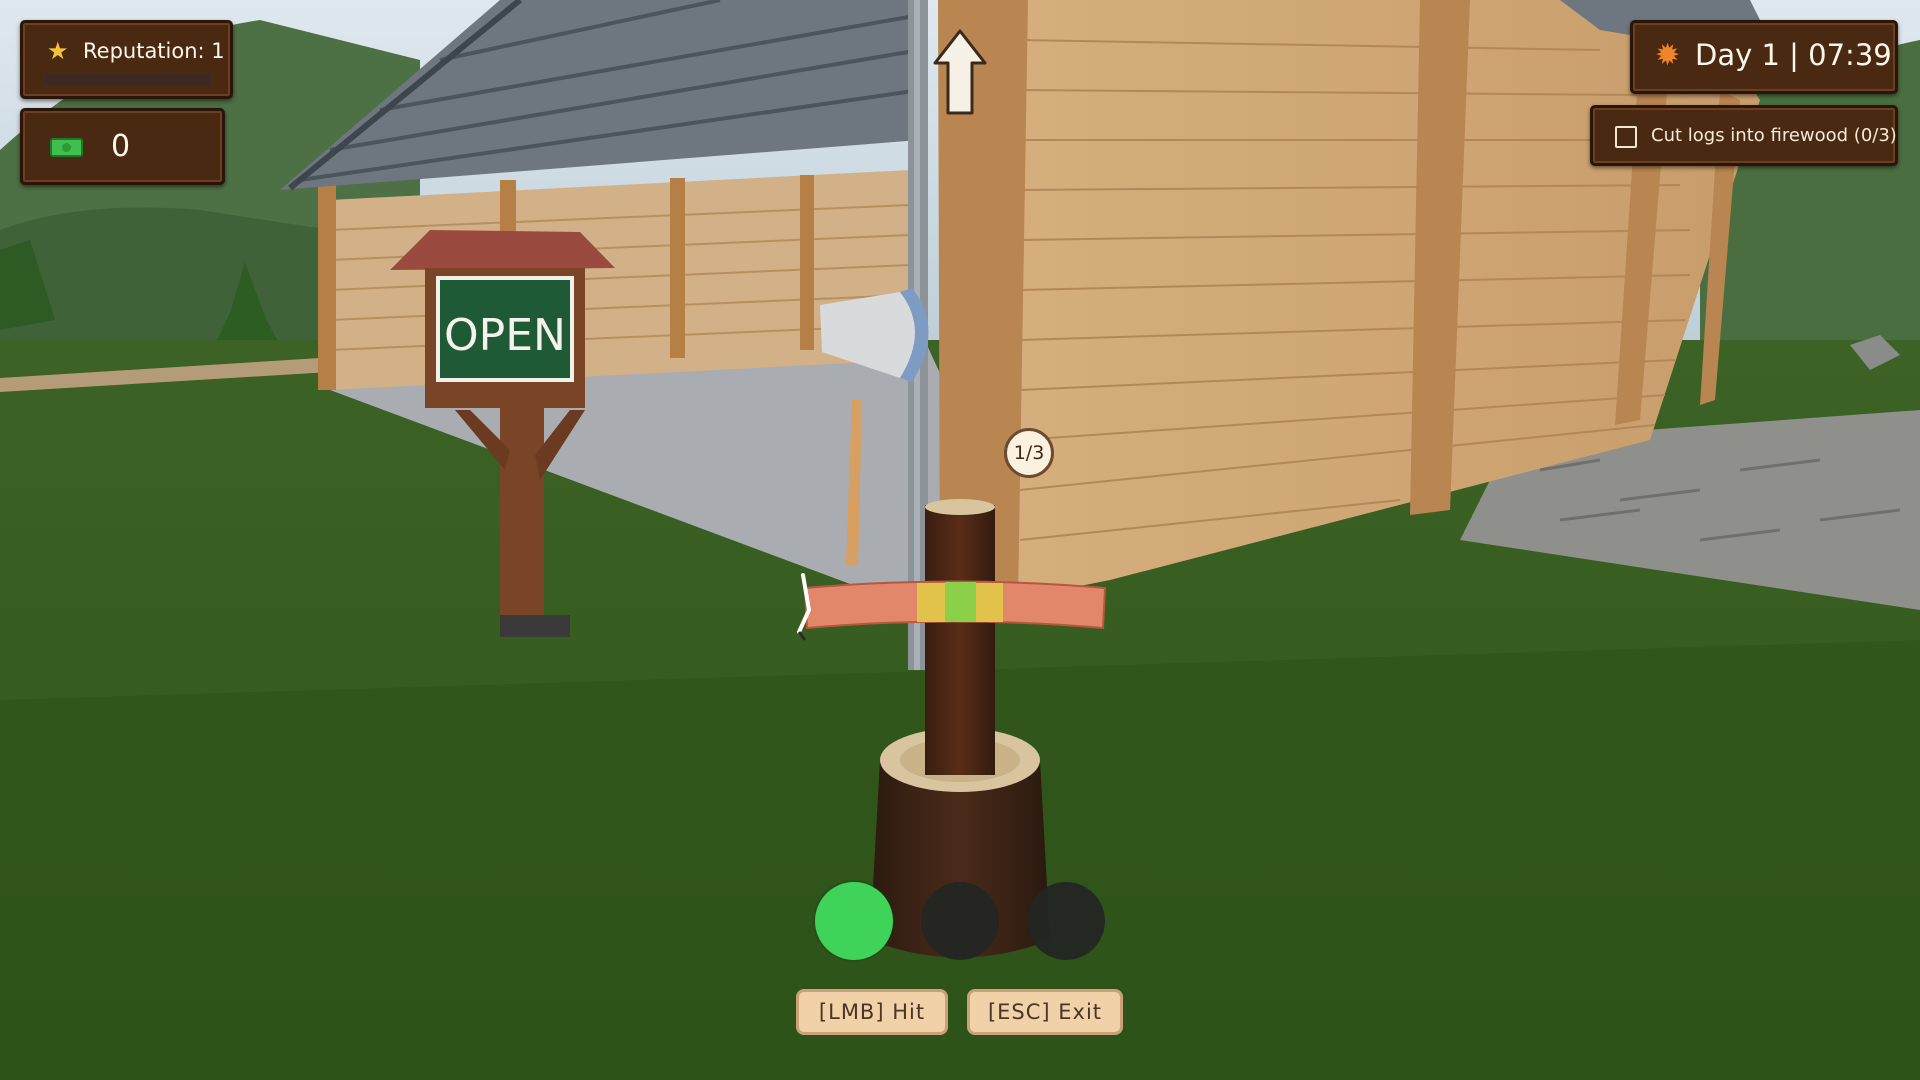  What do you see at coordinates (66, 147) in the screenshot?
I see `cash-icon` at bounding box center [66, 147].